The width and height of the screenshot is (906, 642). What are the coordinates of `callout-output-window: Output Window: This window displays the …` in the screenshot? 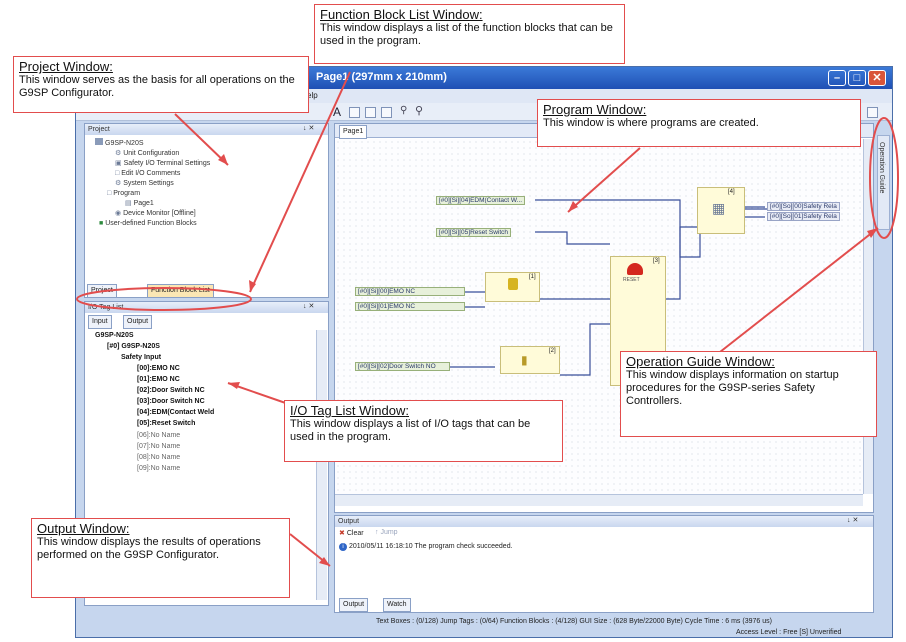 It's located at (160, 558).